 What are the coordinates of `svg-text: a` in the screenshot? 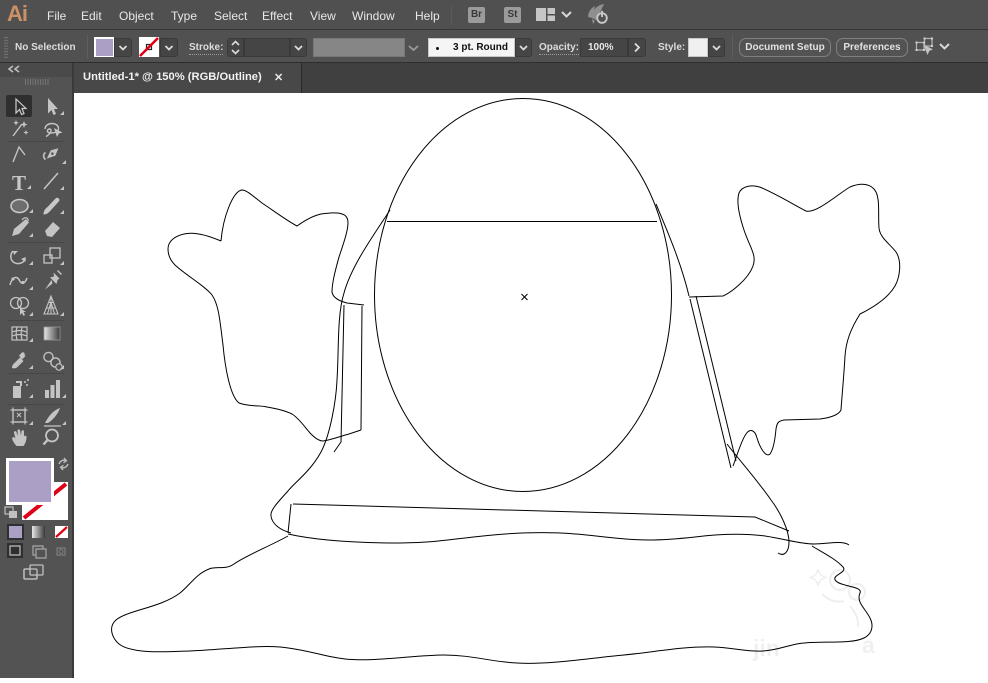 It's located at (868, 645).